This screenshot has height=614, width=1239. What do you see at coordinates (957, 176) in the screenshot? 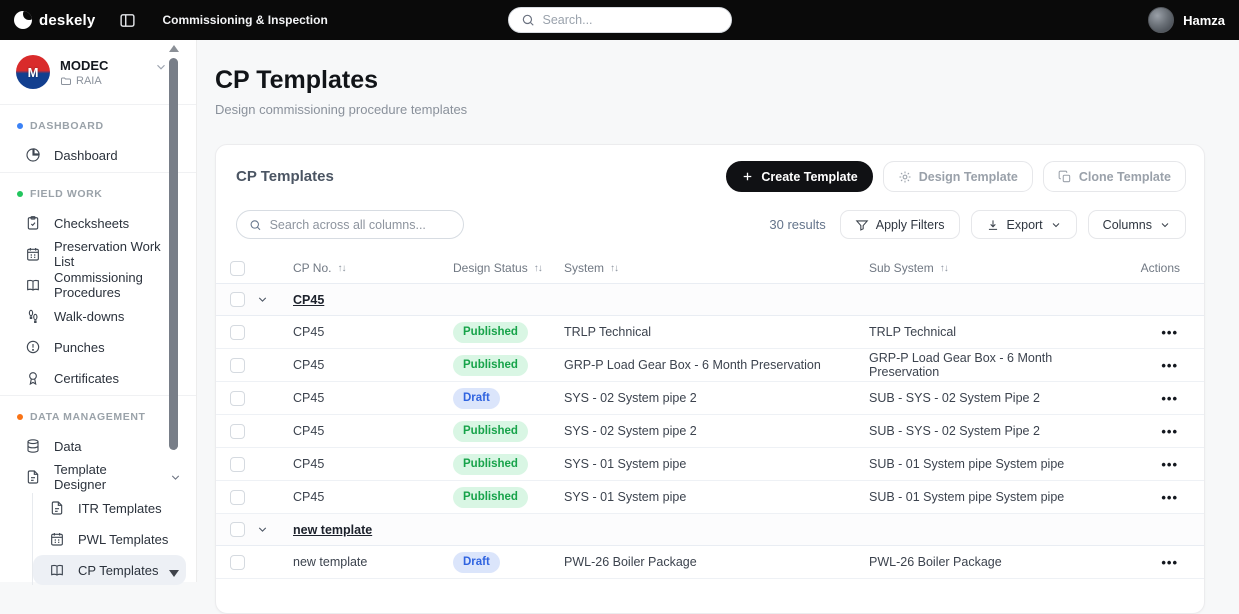
I see `design-template-button: Design Template` at bounding box center [957, 176].